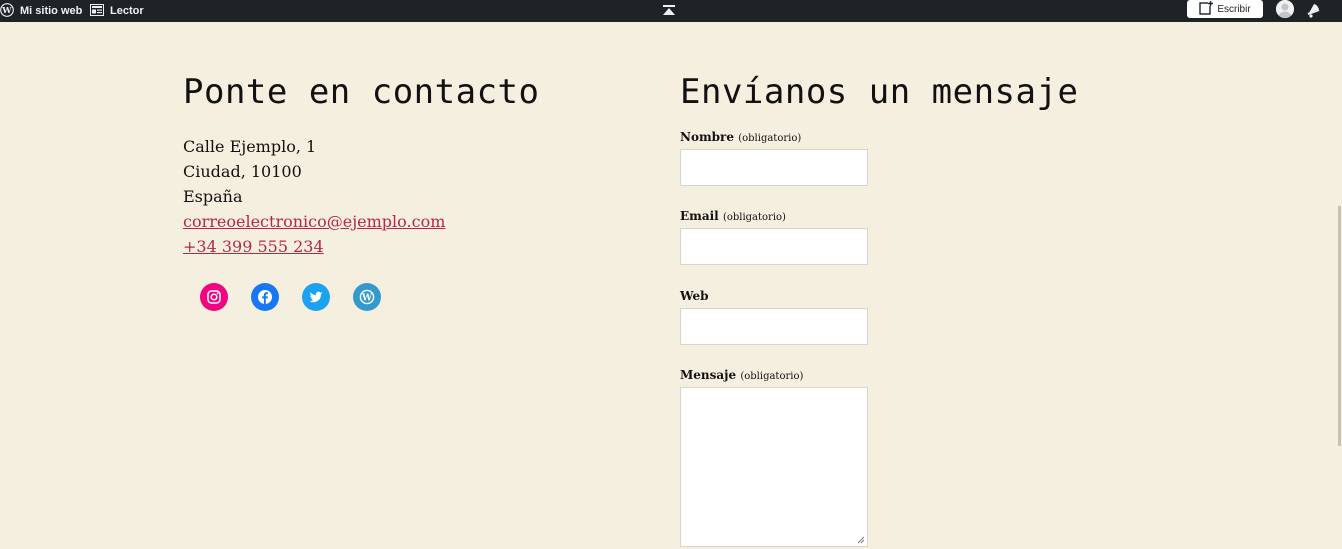 Image resolution: width=1342 pixels, height=549 pixels. I want to click on write-label: Escribir, so click(1234, 9).